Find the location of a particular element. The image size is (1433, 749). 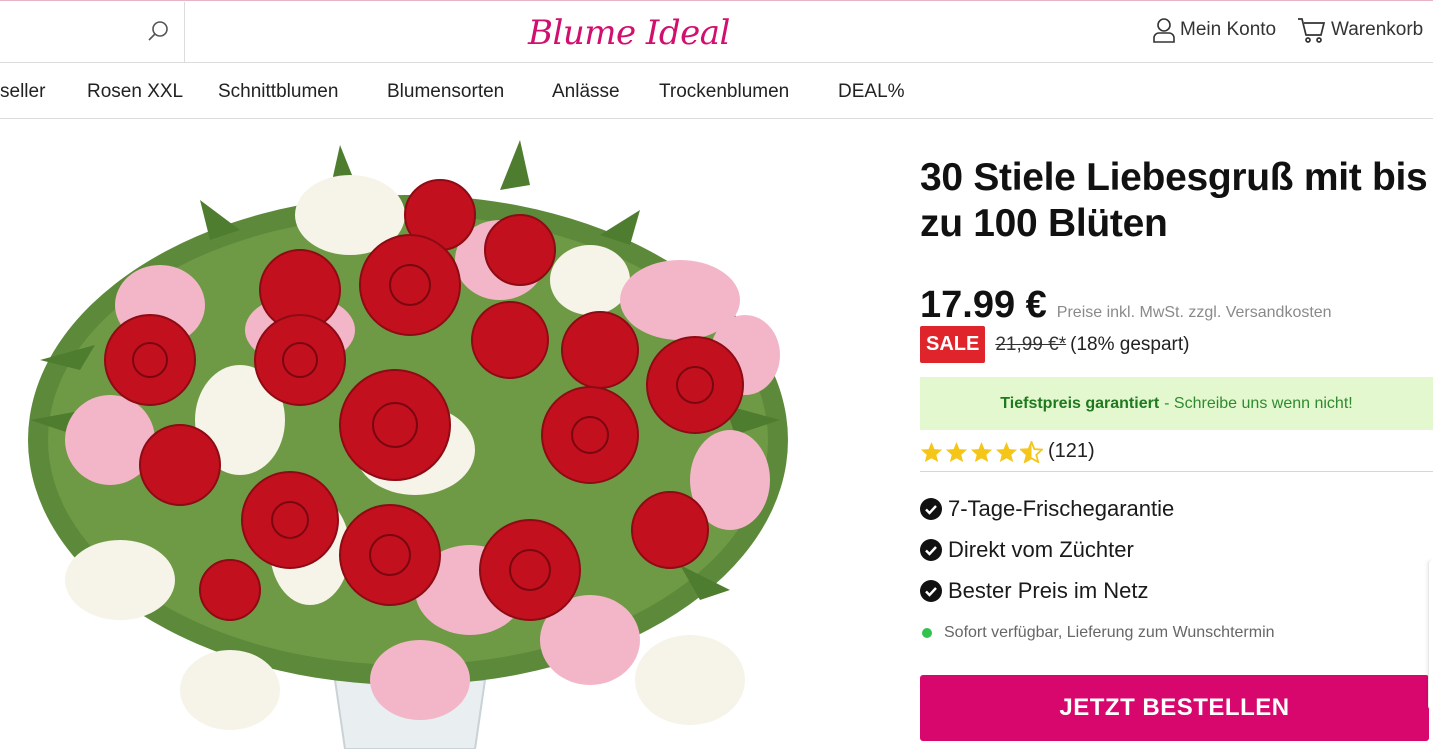

rating-count: (121) is located at coordinates (1071, 451).